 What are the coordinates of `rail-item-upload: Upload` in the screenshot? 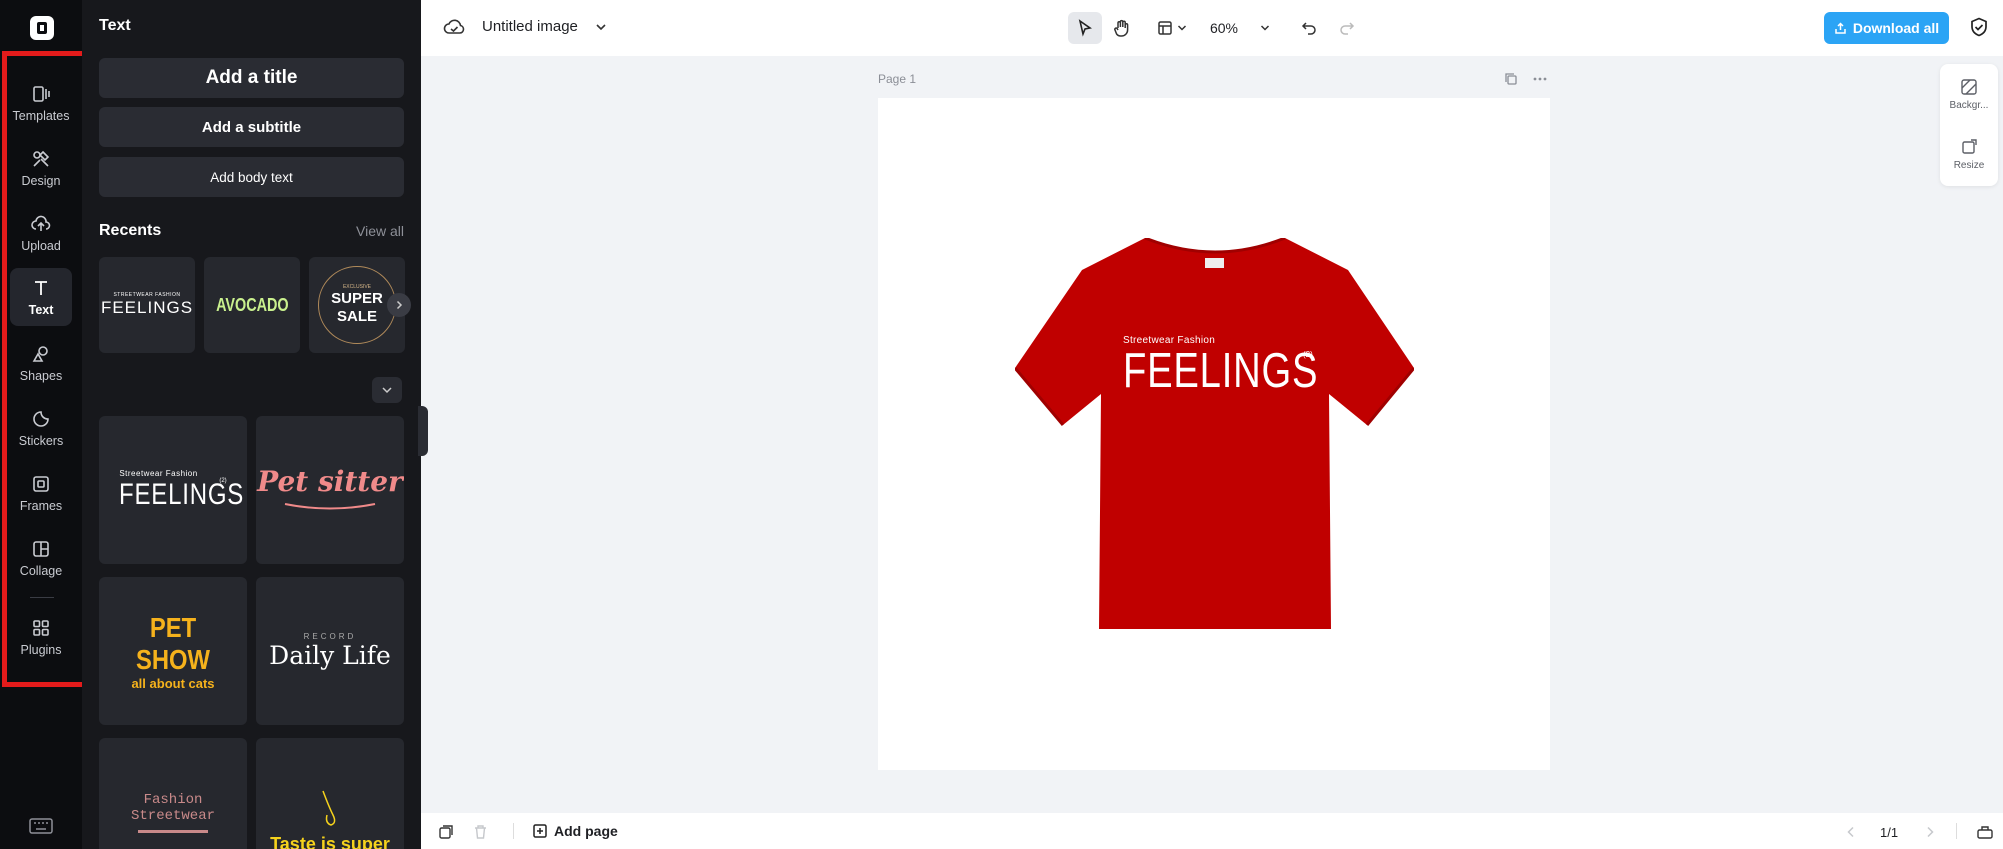 It's located at (41, 233).